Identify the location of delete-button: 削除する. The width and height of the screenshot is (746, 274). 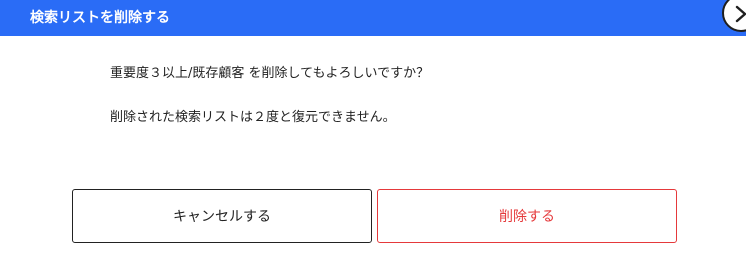
(527, 216).